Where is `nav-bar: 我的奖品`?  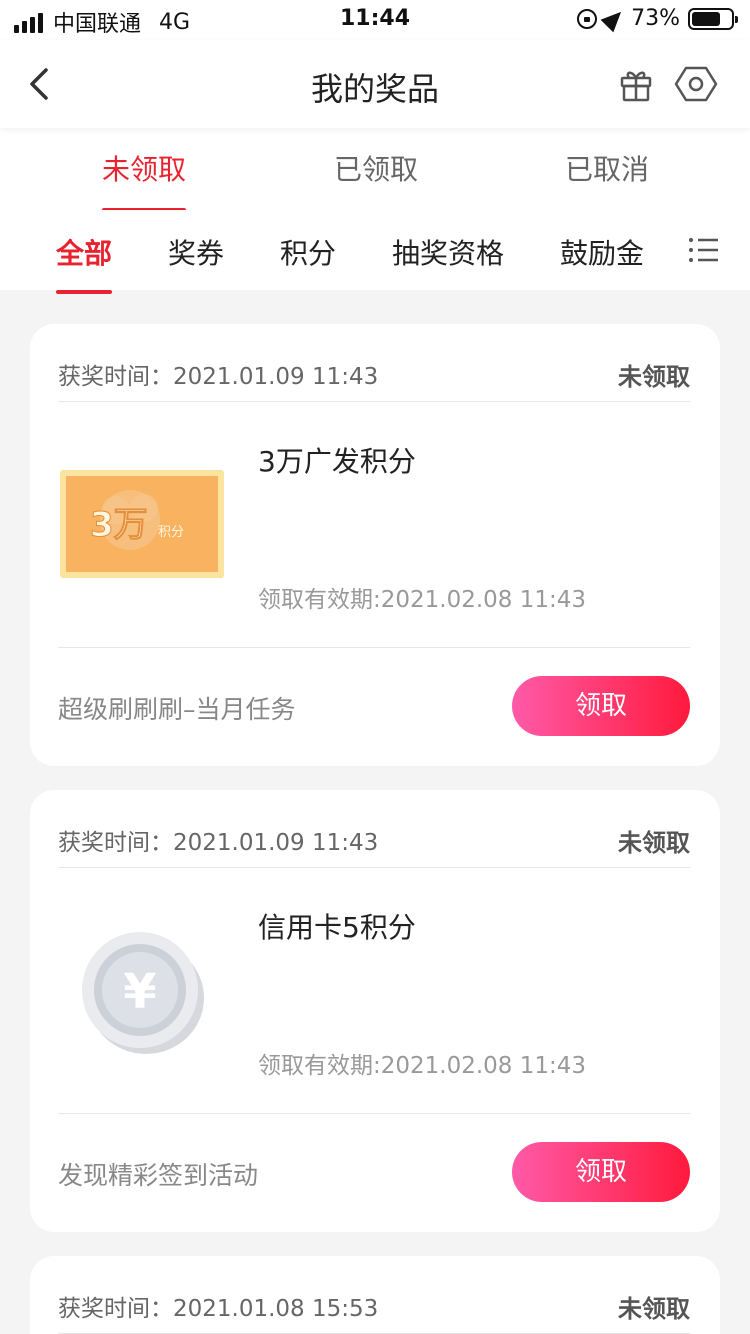
nav-bar: 我的奖品 is located at coordinates (375, 84).